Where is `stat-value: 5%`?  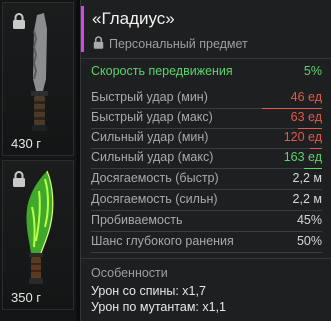 stat-value: 5% is located at coordinates (312, 71).